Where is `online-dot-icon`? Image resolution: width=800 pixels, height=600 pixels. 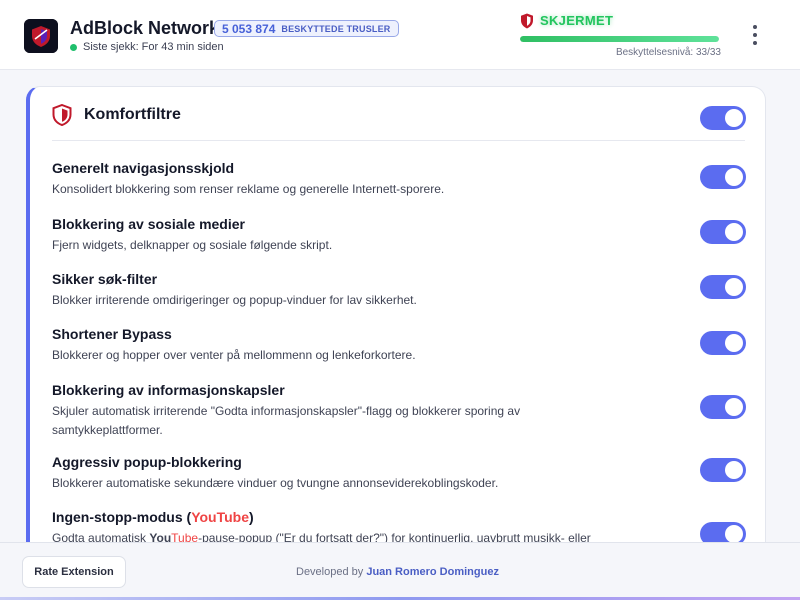
online-dot-icon is located at coordinates (73, 47).